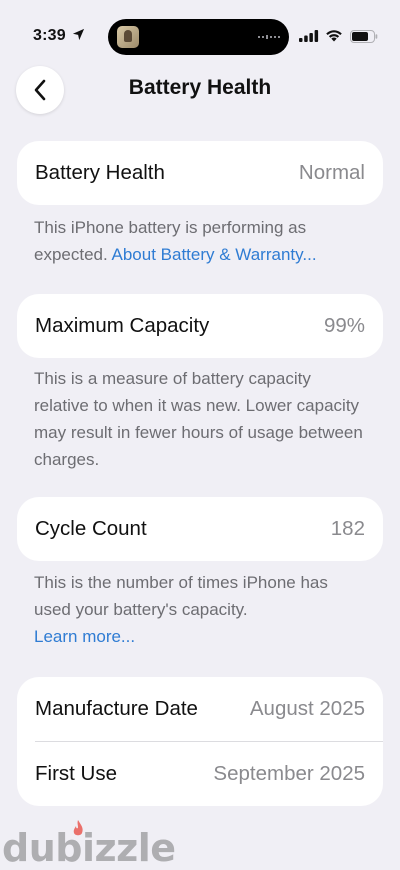 Image resolution: width=400 pixels, height=870 pixels. I want to click on location-arrow-icon, so click(78, 34).